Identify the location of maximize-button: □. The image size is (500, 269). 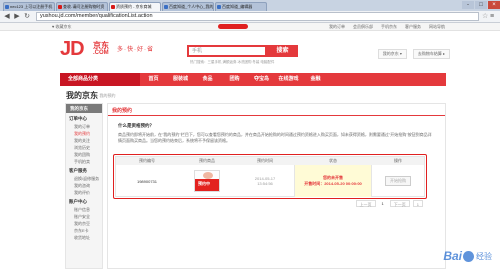
(481, 5).